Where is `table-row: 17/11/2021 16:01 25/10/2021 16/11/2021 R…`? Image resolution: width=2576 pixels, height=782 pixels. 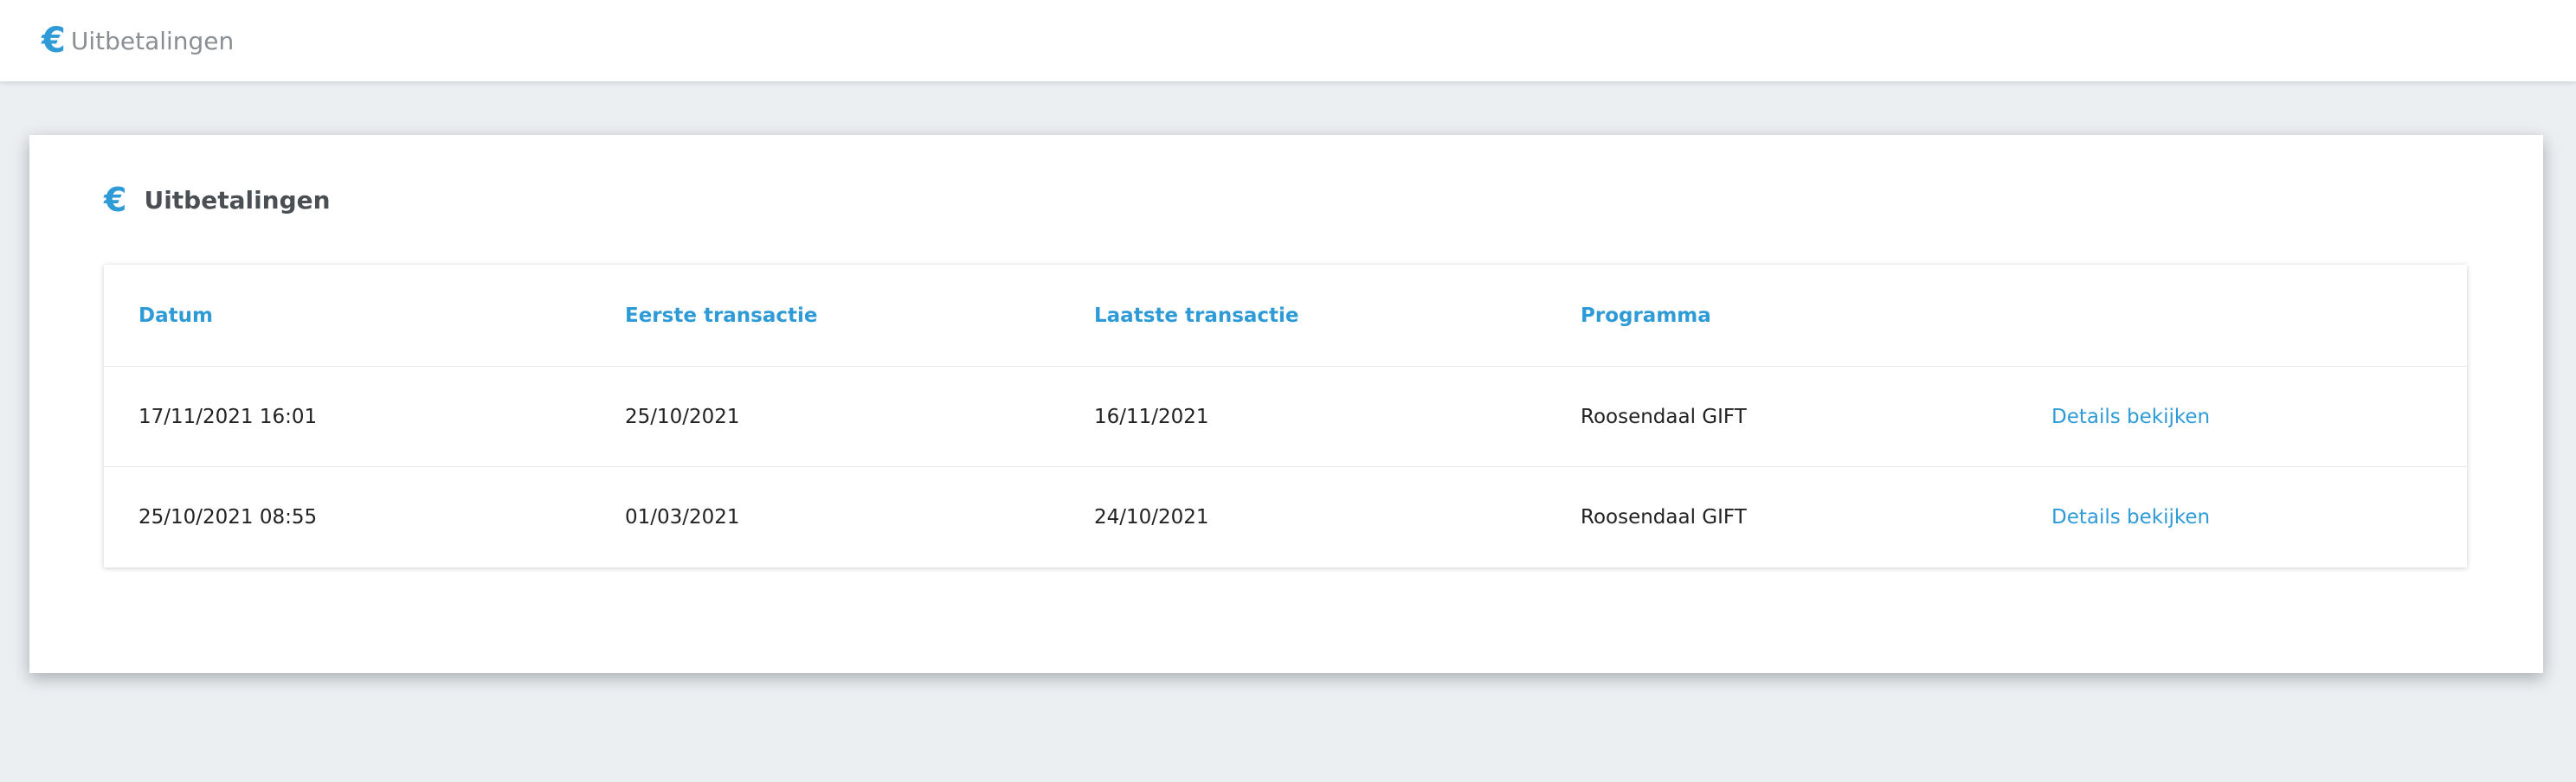 table-row: 17/11/2021 16:01 25/10/2021 16/11/2021 R… is located at coordinates (1285, 417).